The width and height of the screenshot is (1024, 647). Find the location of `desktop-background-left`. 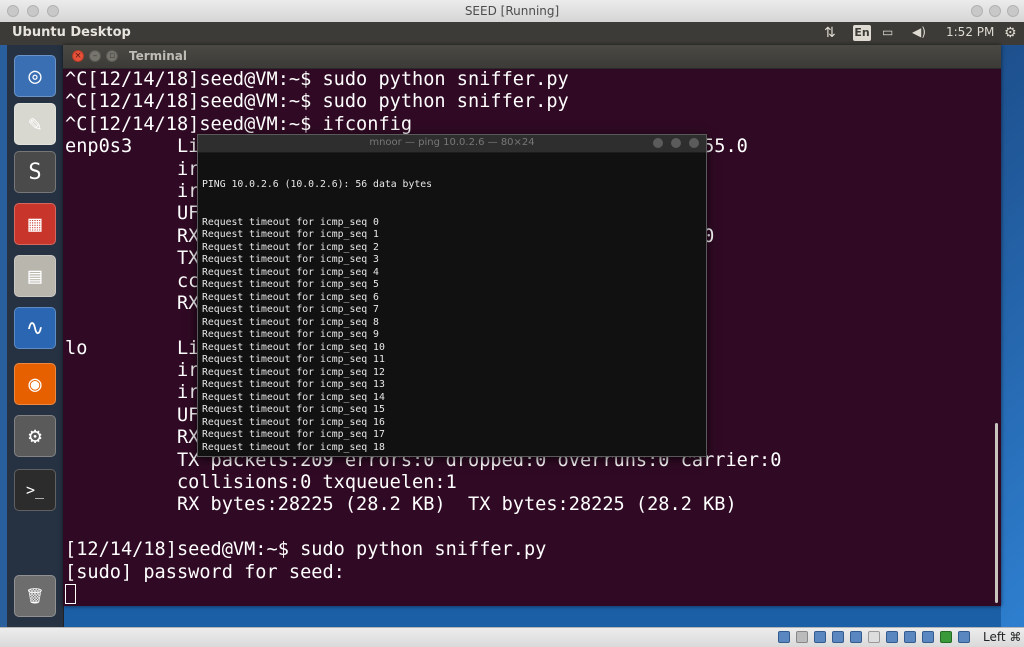

desktop-background-left is located at coordinates (3, 336).